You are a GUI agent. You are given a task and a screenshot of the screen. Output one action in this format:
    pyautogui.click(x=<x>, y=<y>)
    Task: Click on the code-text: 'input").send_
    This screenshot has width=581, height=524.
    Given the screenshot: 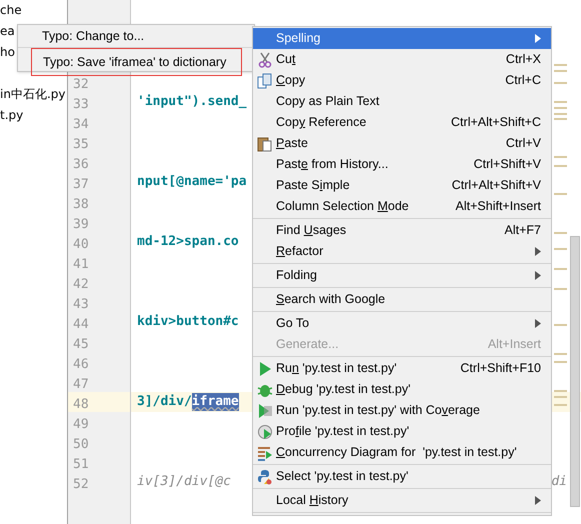 What is the action you would take?
    pyautogui.click(x=192, y=102)
    